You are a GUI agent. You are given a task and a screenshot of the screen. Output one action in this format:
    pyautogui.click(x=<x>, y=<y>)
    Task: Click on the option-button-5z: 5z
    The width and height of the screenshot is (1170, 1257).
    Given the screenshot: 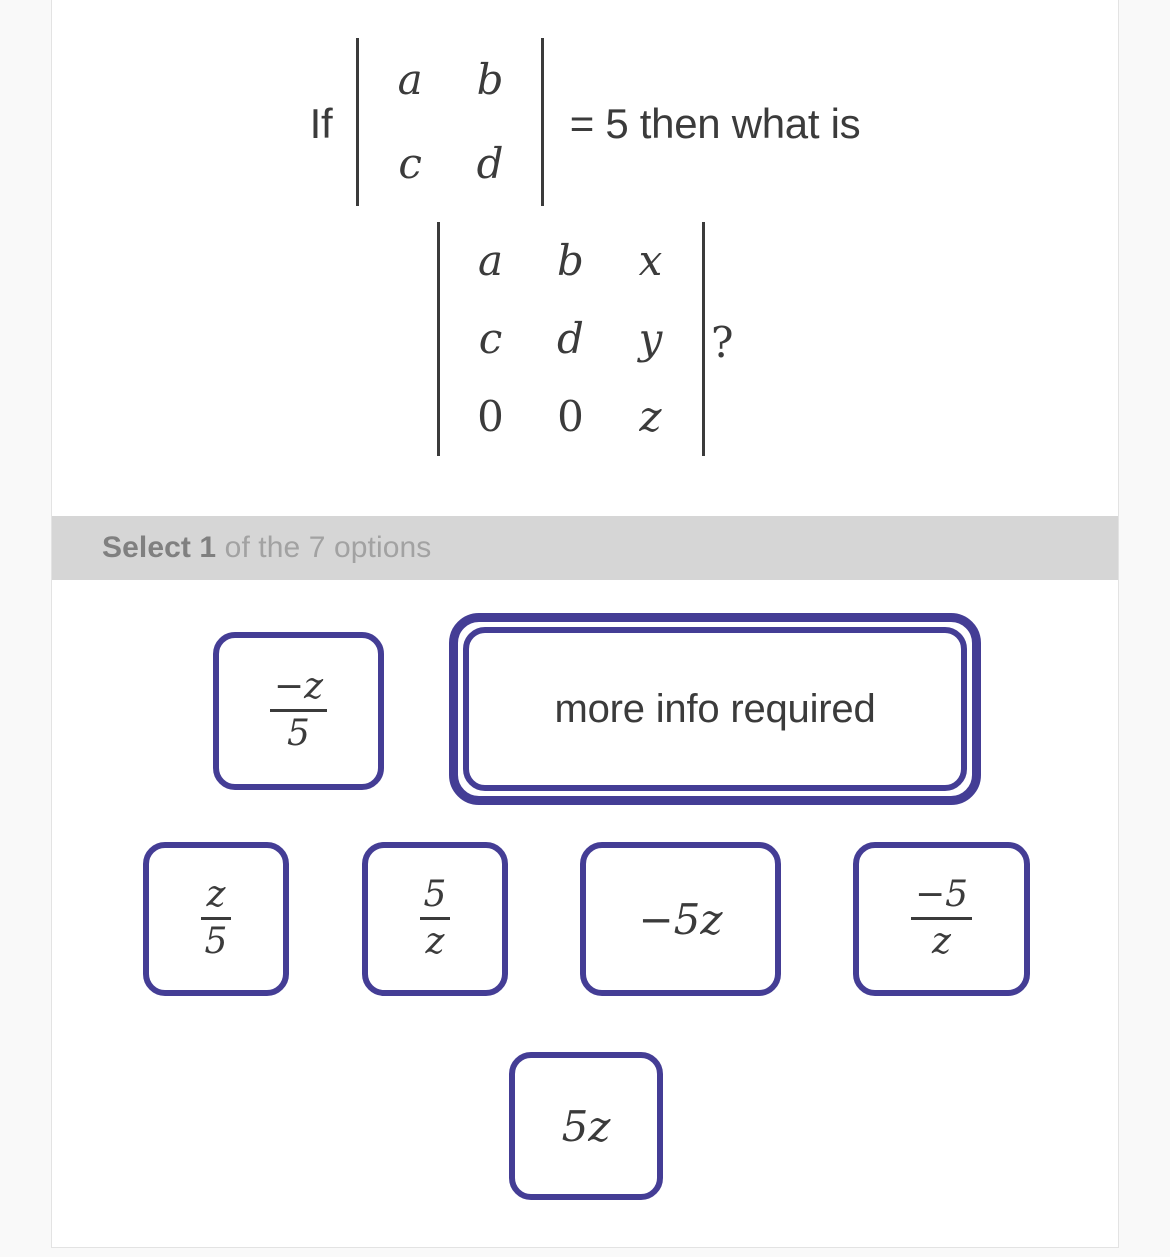 What is the action you would take?
    pyautogui.click(x=586, y=1126)
    